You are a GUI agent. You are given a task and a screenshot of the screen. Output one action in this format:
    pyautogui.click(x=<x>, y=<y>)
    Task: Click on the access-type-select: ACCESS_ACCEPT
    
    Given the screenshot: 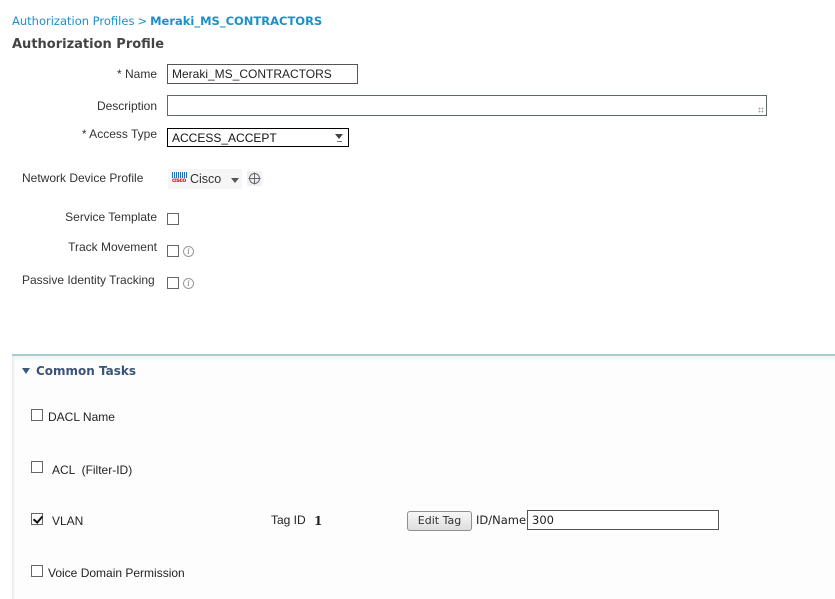 What is the action you would take?
    pyautogui.click(x=258, y=137)
    